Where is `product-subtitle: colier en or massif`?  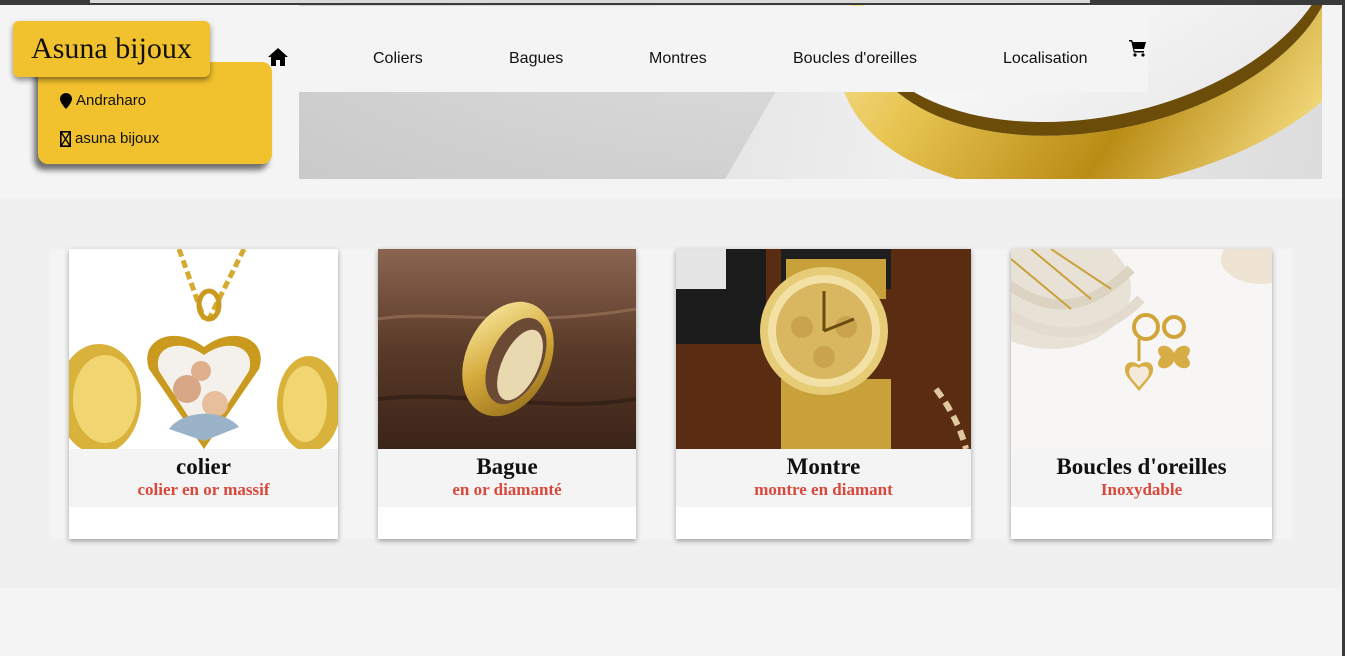 product-subtitle: colier en or massif is located at coordinates (203, 489).